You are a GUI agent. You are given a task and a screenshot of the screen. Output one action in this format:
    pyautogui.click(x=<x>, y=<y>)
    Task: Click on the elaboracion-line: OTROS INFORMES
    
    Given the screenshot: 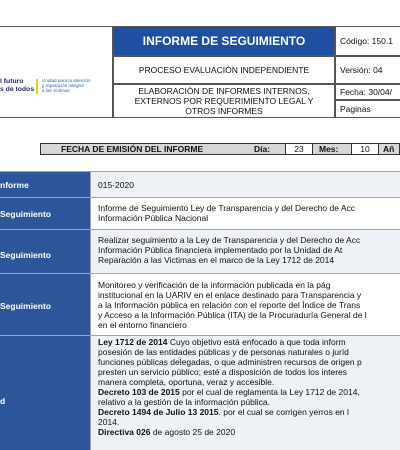 What is the action you would take?
    pyautogui.click(x=224, y=111)
    